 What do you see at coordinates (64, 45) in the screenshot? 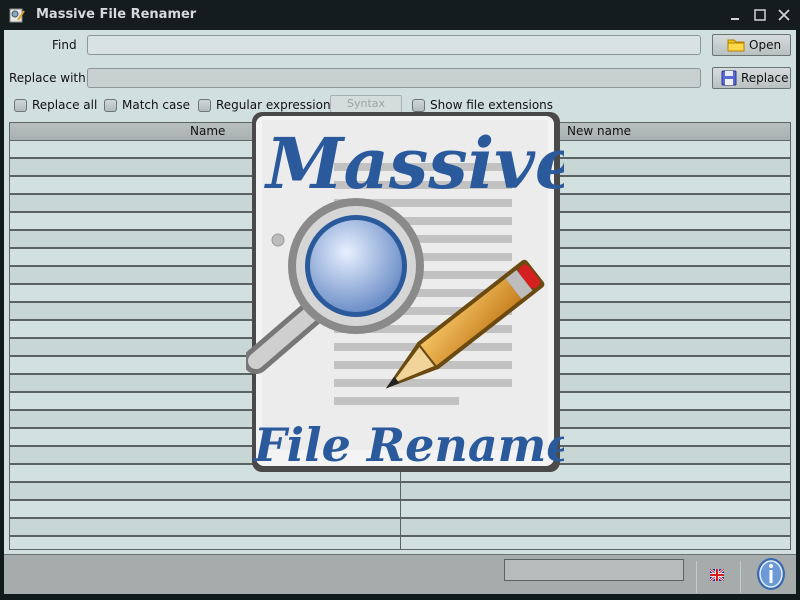
I see `find-label: Find` at bounding box center [64, 45].